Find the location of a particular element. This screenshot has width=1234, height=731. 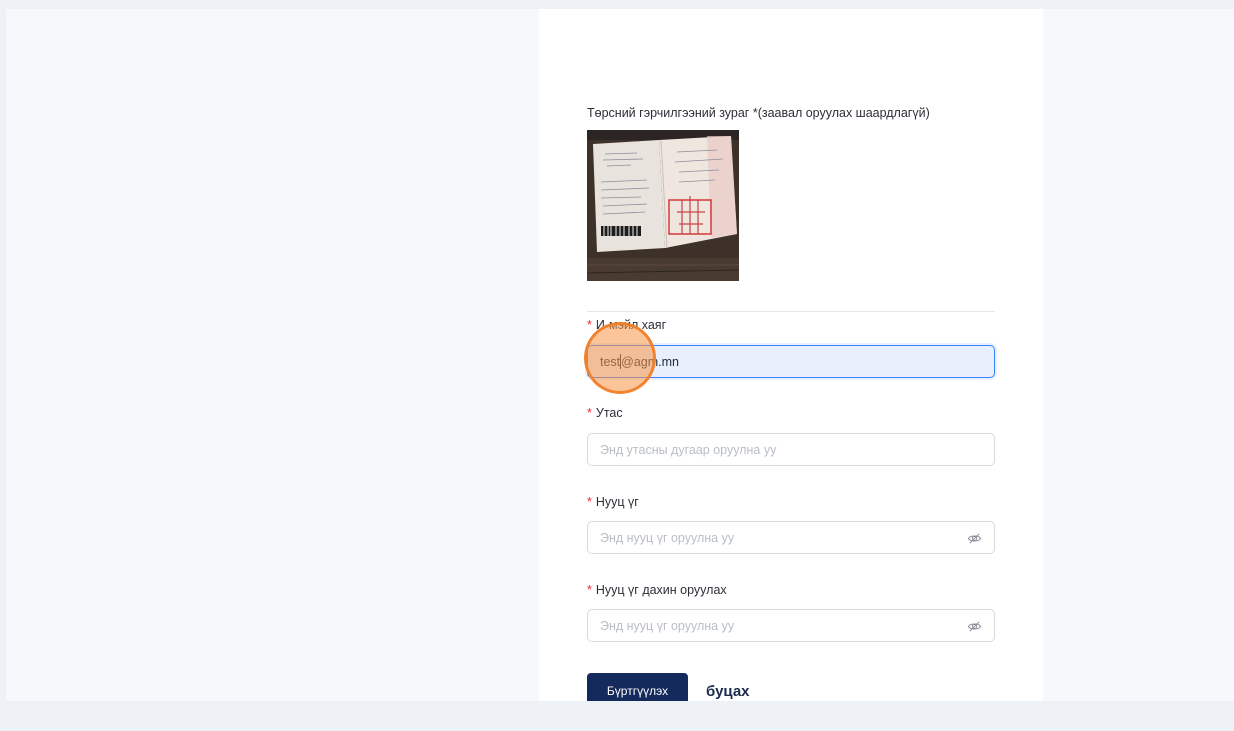

password-confirm-field: Энд нууц үг оруулна уу is located at coordinates (791, 625).